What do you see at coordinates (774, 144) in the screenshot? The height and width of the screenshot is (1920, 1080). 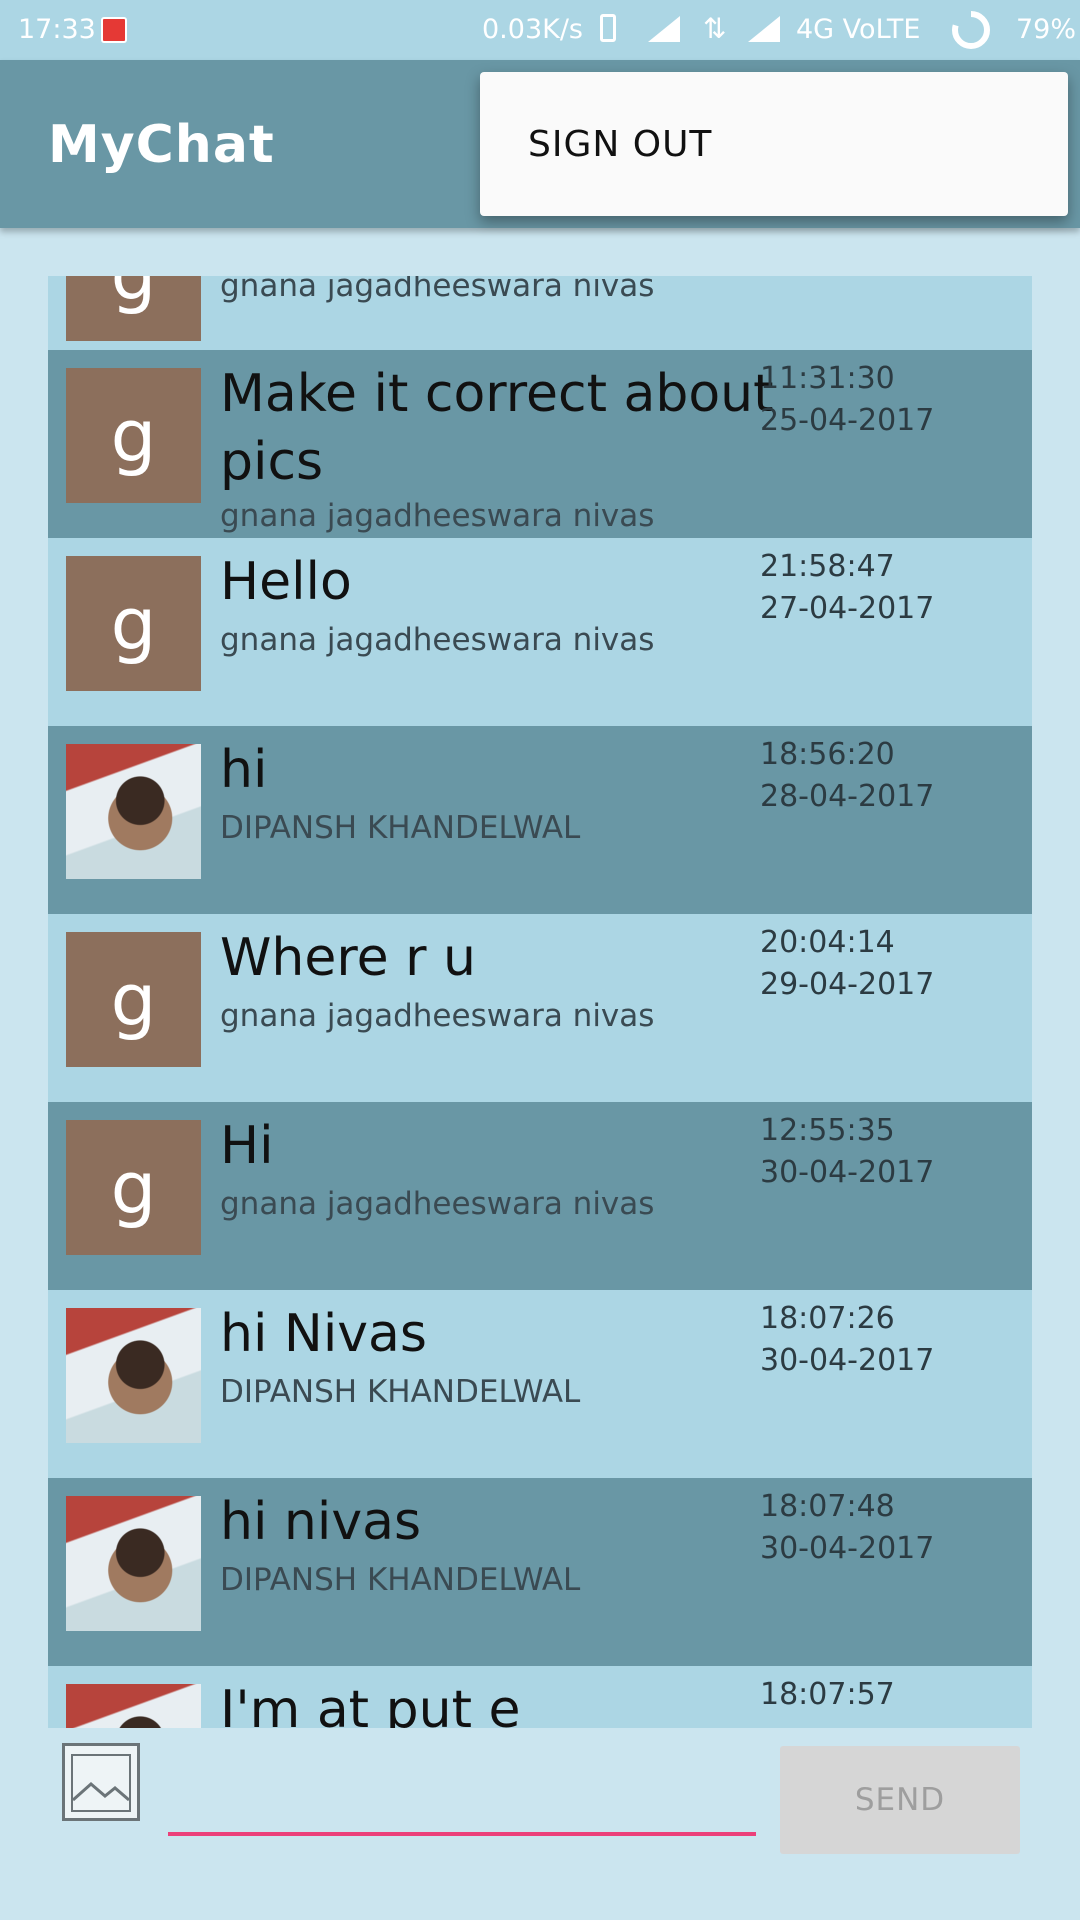 I see `overflow-menu: SIGN OUT` at bounding box center [774, 144].